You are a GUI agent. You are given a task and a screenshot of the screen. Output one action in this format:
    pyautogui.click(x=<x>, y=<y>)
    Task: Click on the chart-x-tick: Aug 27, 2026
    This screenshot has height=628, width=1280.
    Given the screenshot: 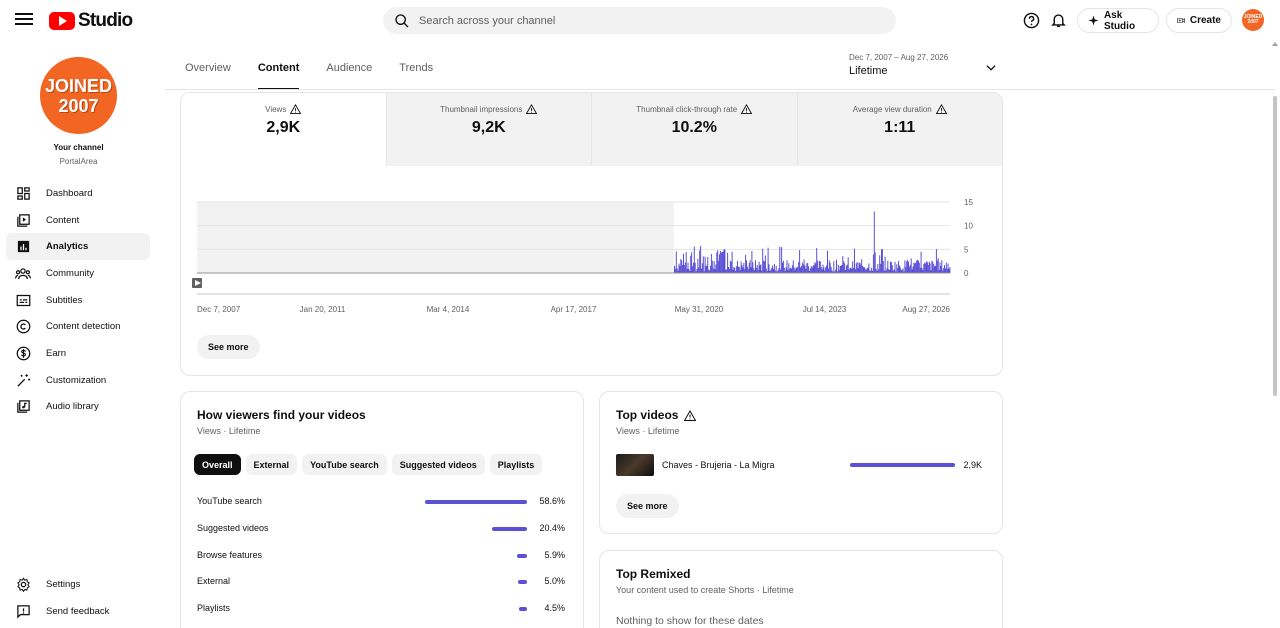 What is the action you would take?
    pyautogui.click(x=926, y=309)
    